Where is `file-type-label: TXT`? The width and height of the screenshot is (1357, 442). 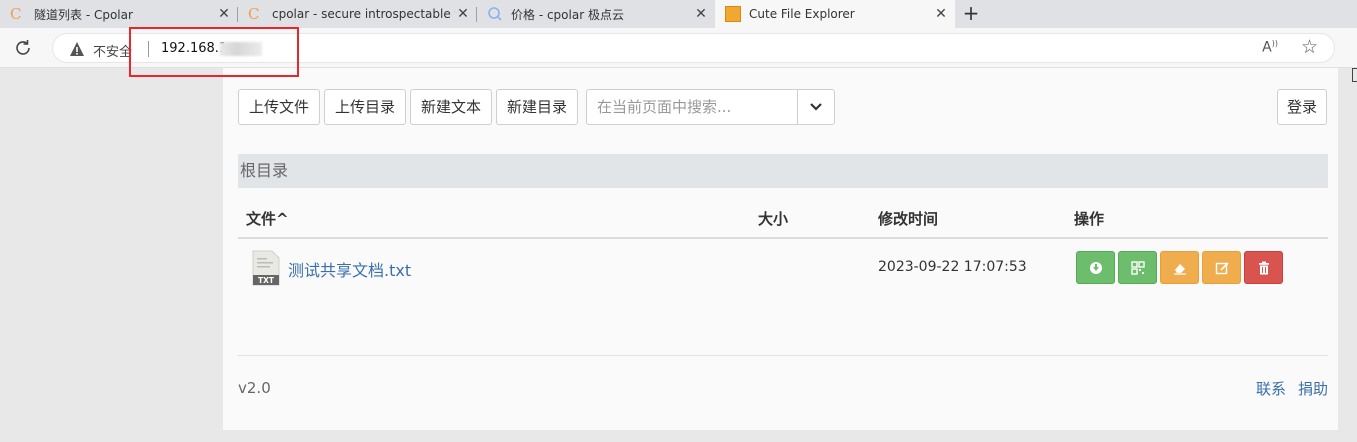
file-type-label: TXT is located at coordinates (266, 280).